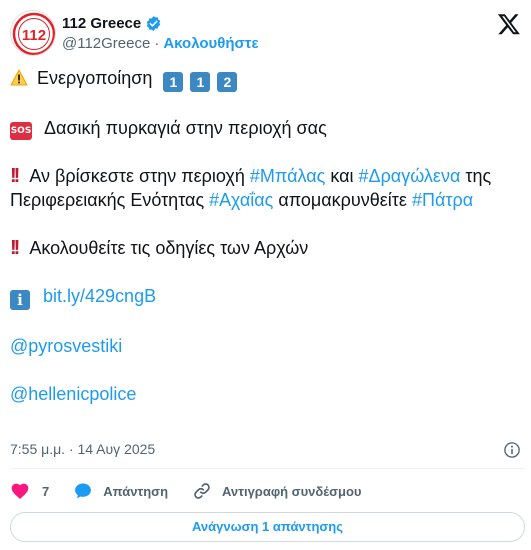 The height and width of the screenshot is (550, 531). Describe the element at coordinates (154, 23) in the screenshot. I see `verified-badge-icon` at that location.